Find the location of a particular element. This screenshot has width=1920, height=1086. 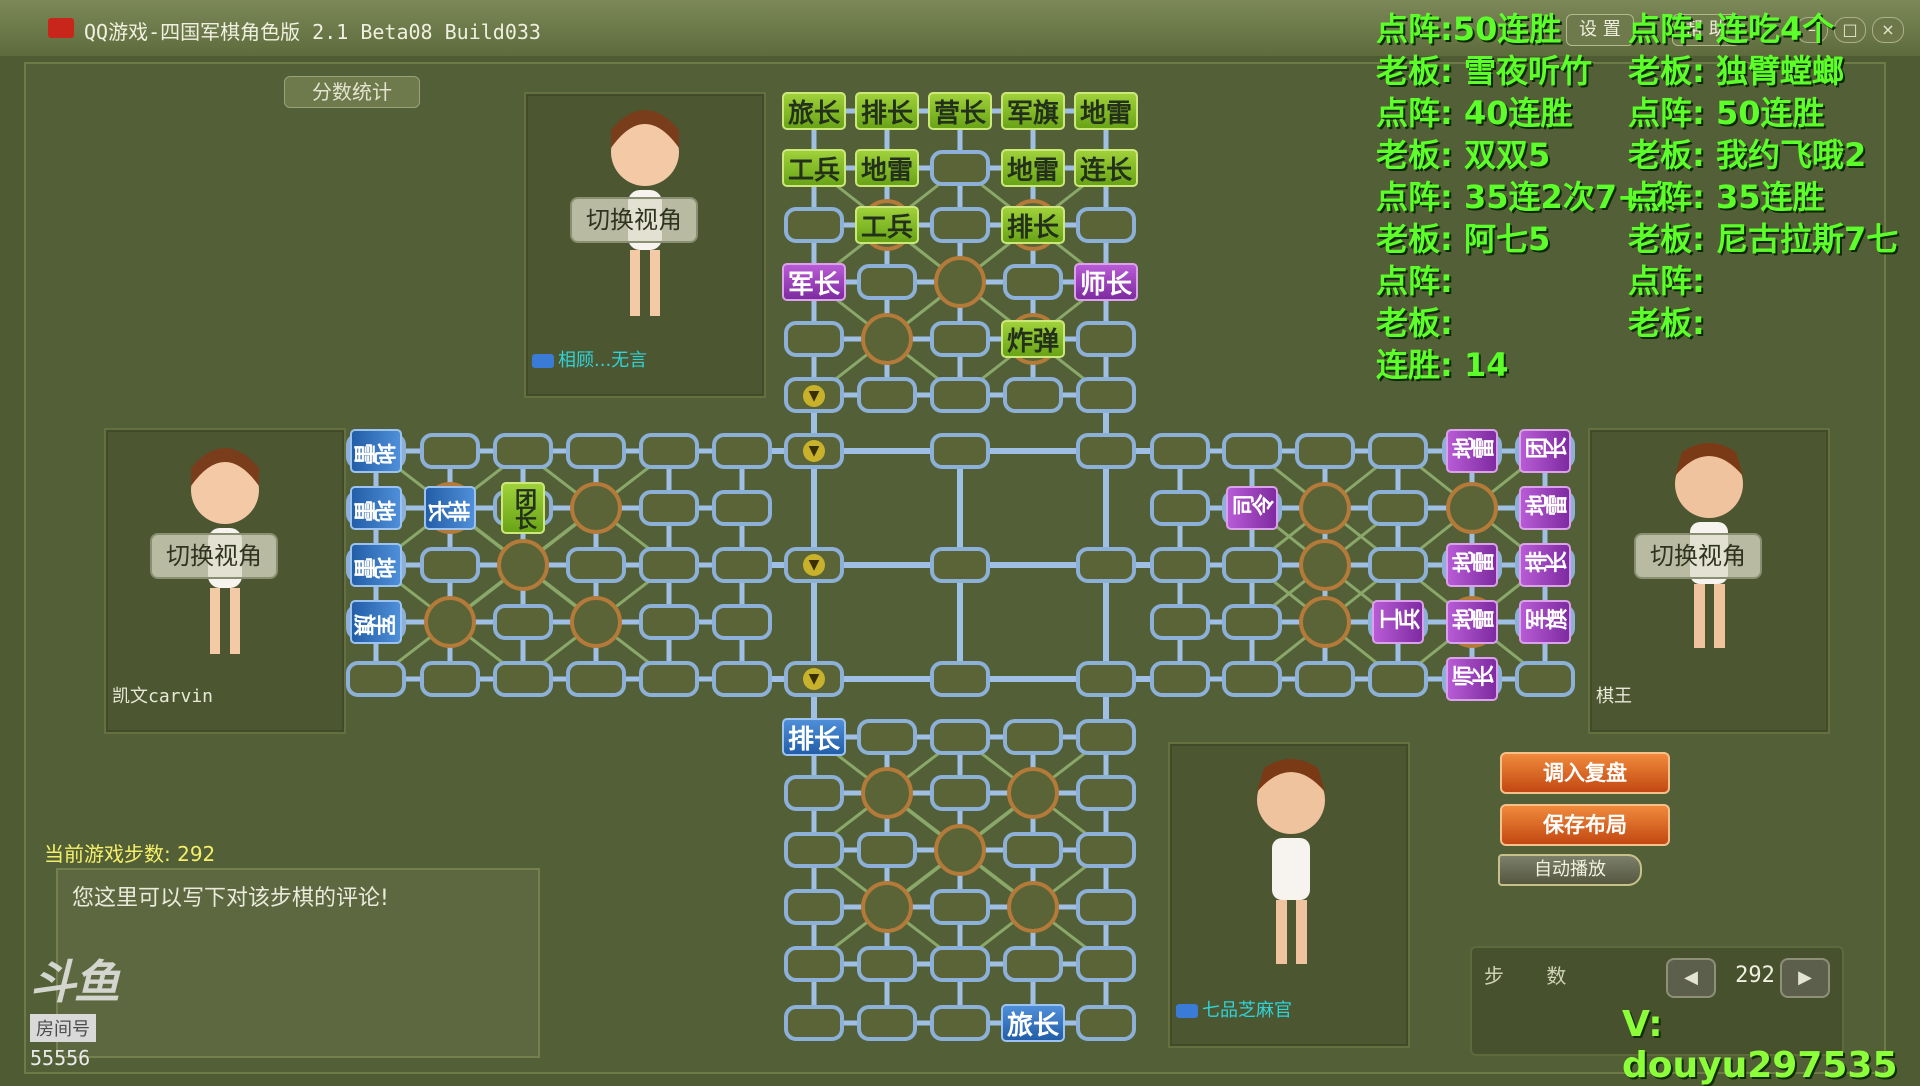

game-piece: 团长 is located at coordinates (1545, 451).